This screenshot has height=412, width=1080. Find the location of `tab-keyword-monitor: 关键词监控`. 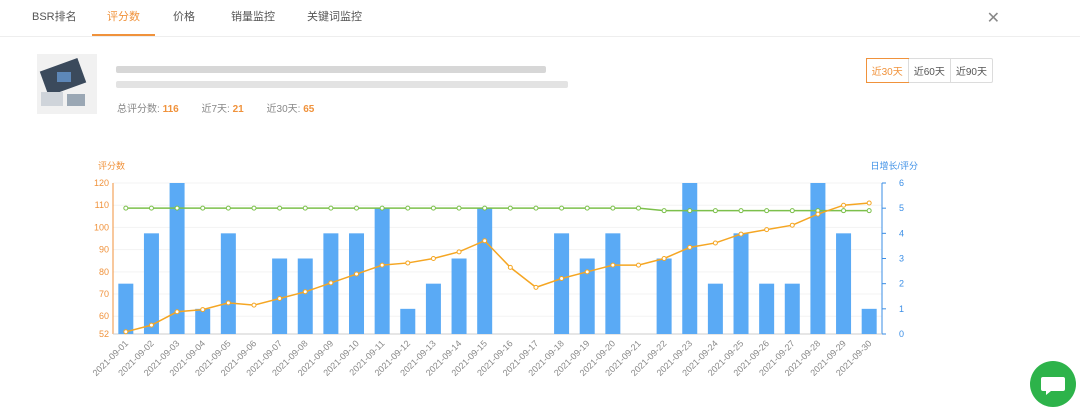

tab-keyword-monitor: 关键词监控 is located at coordinates (334, 17).